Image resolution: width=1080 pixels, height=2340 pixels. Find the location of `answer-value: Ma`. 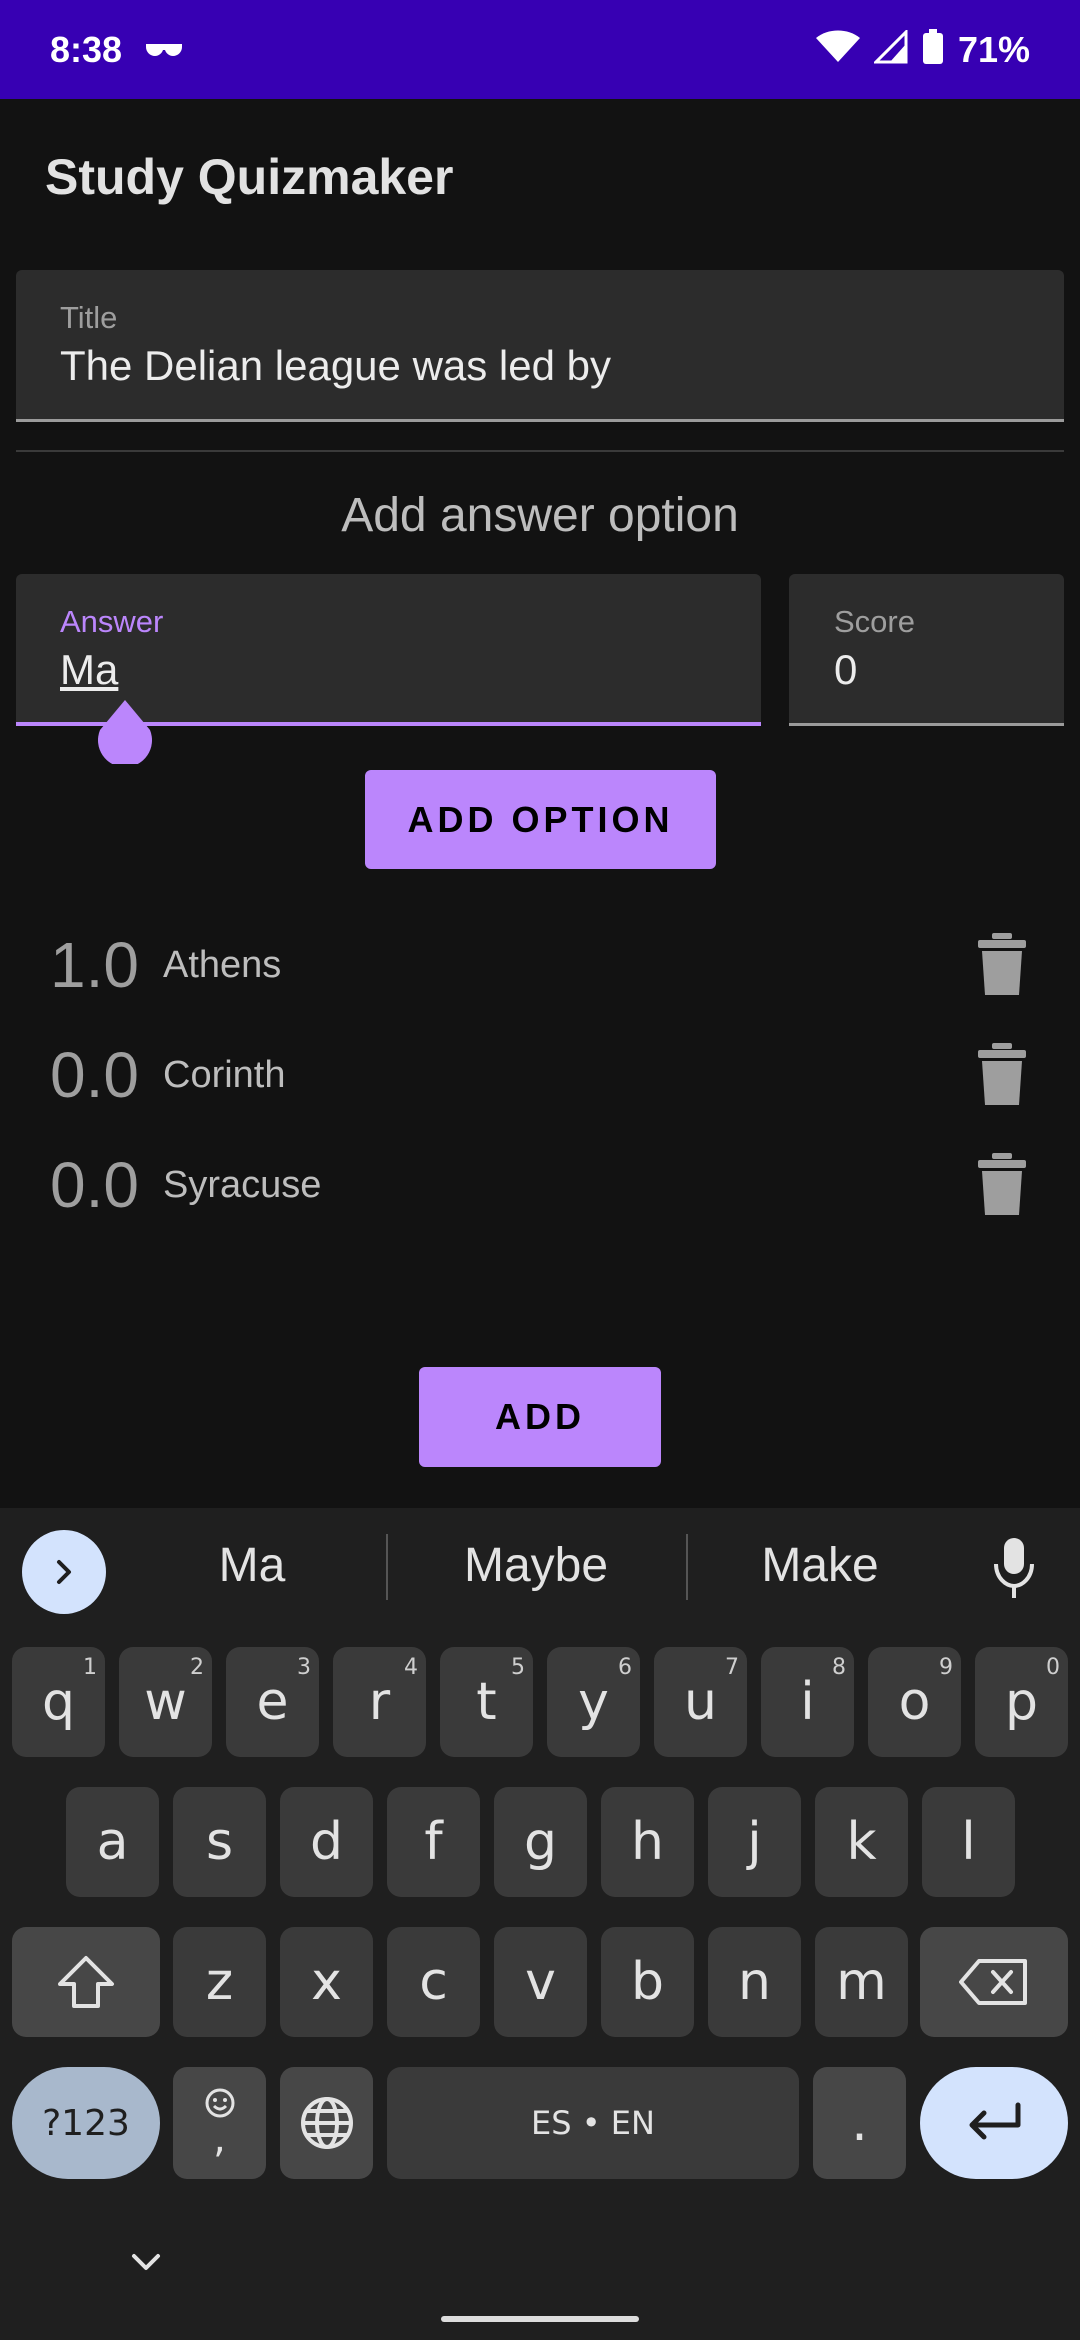

answer-value: Ma is located at coordinates (89, 669).